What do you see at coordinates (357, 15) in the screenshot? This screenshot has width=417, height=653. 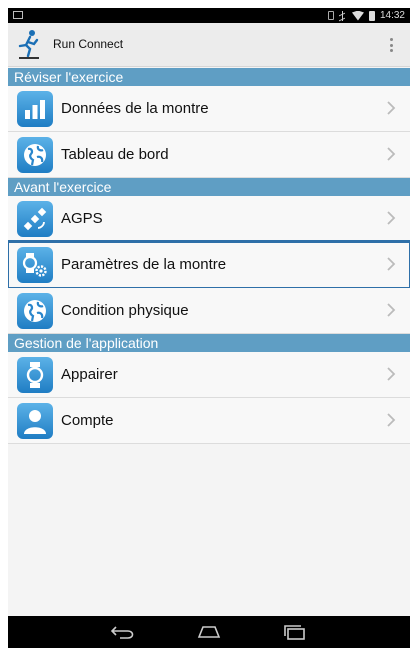 I see `wifi-icon` at bounding box center [357, 15].